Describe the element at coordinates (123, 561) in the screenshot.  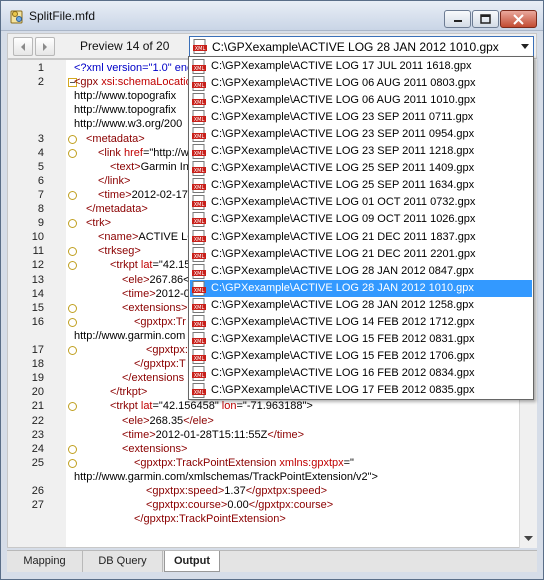
I see `tab-db-query: DB Query` at that location.